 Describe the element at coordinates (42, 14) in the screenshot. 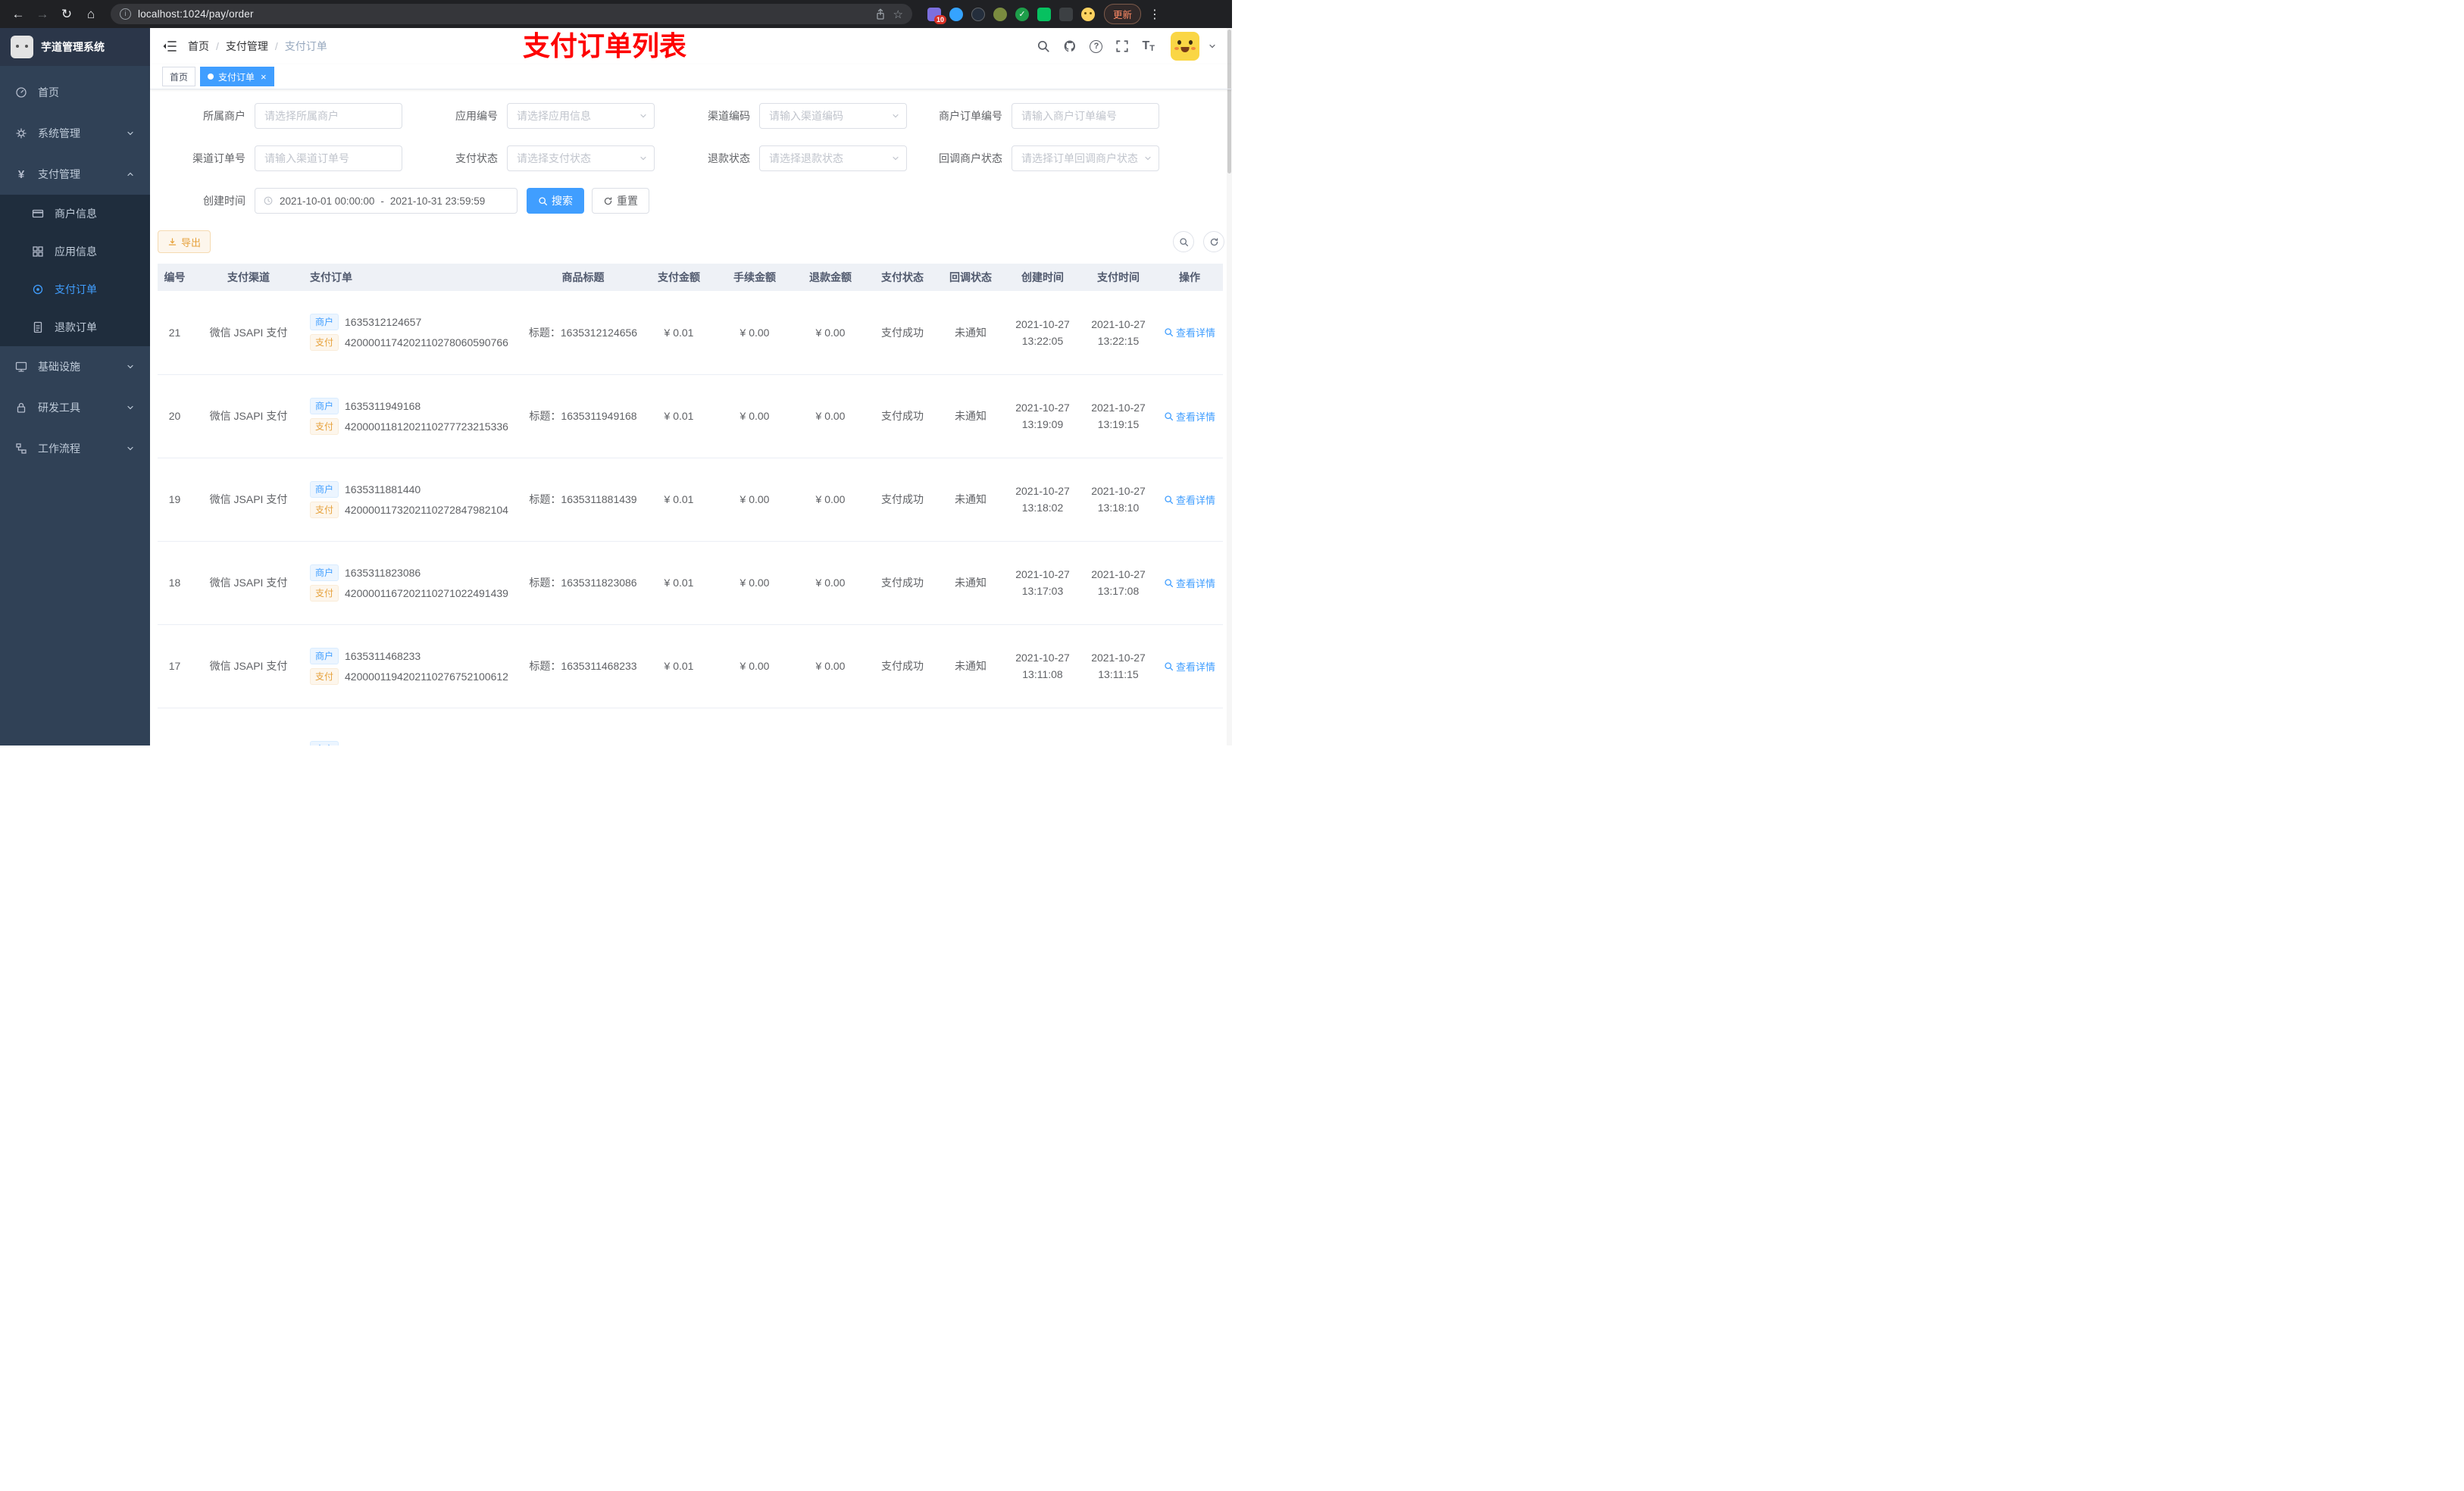

I see `forward-icon: →` at that location.